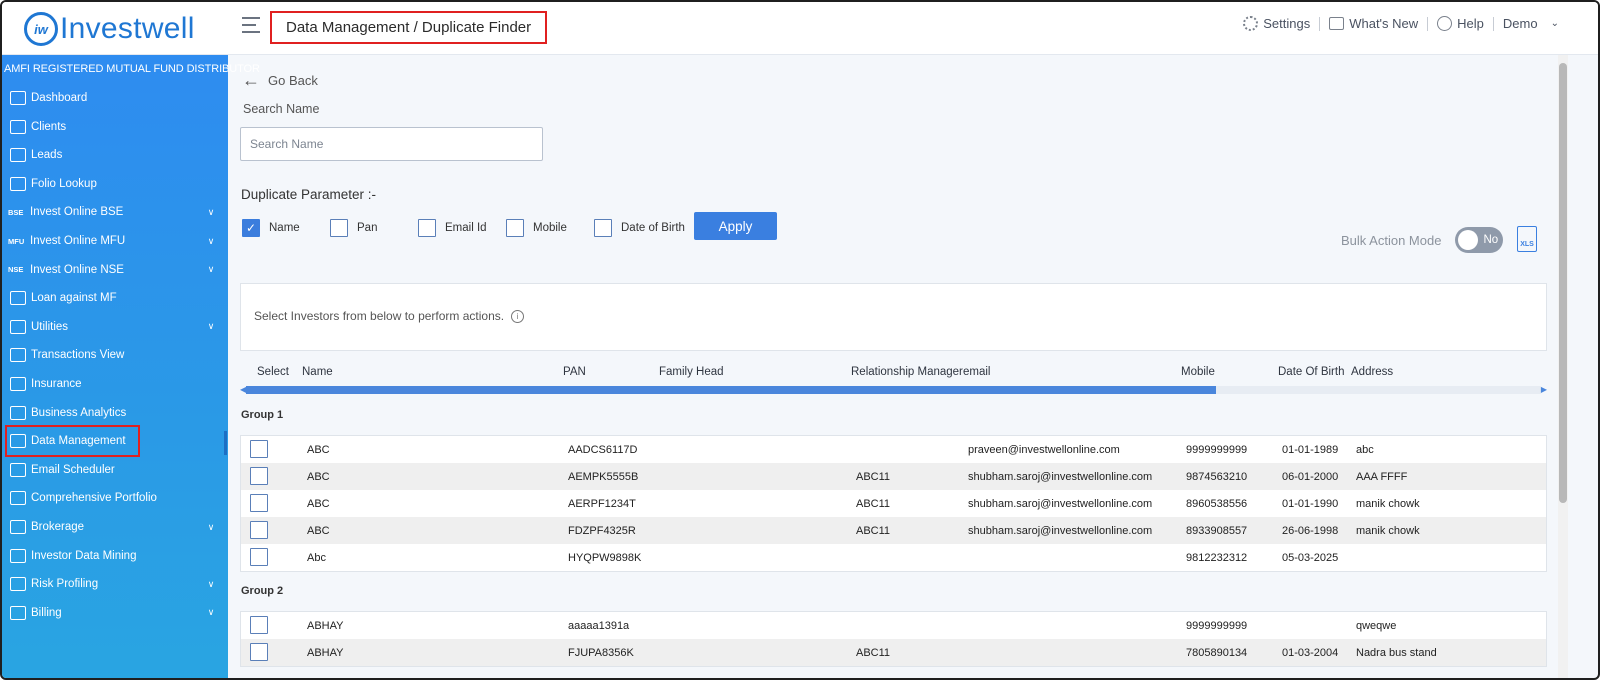 The image size is (1600, 680). I want to click on xls-export-icon: XLS, so click(1527, 239).